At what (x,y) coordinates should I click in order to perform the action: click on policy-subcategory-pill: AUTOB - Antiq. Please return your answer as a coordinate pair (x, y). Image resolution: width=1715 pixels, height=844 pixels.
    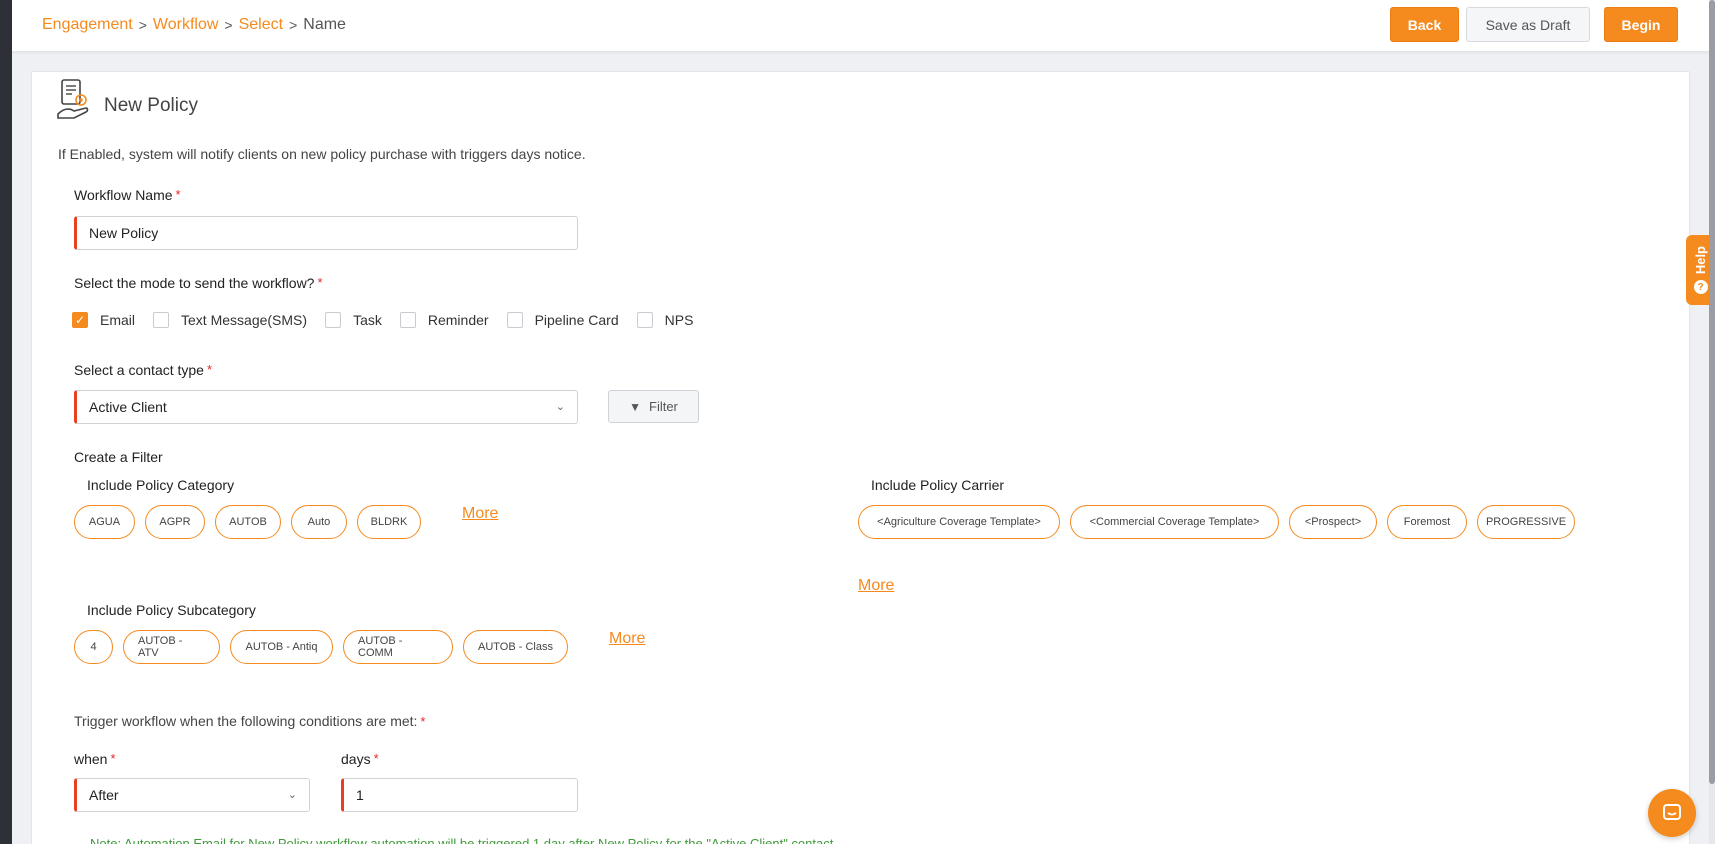
    Looking at the image, I should click on (281, 647).